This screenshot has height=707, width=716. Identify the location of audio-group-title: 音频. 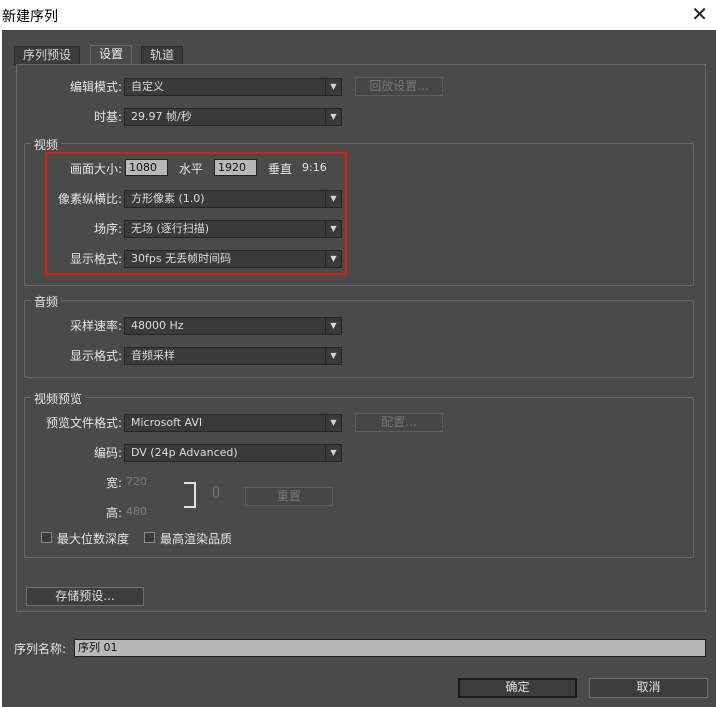
(46, 301).